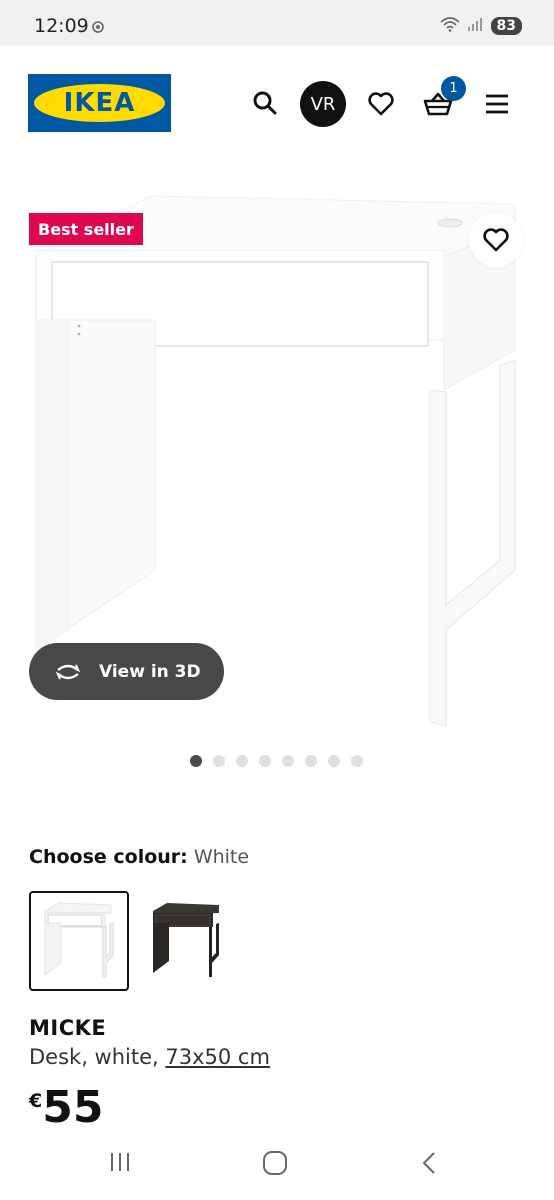 This screenshot has width=554, height=1200. What do you see at coordinates (476, 26) in the screenshot?
I see `signal-icon` at bounding box center [476, 26].